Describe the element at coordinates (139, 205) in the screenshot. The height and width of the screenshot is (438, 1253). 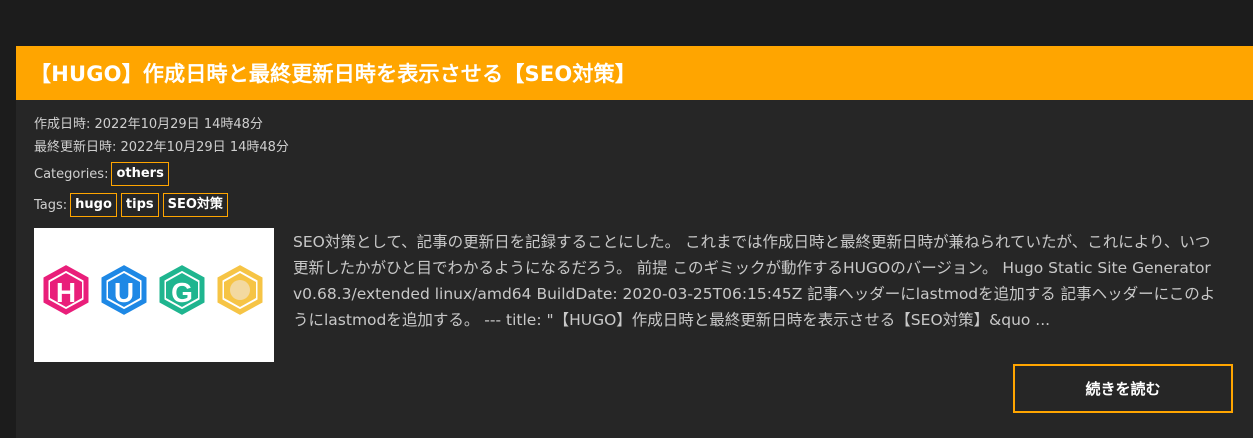
I see `tag-chip-tips: tips` at that location.